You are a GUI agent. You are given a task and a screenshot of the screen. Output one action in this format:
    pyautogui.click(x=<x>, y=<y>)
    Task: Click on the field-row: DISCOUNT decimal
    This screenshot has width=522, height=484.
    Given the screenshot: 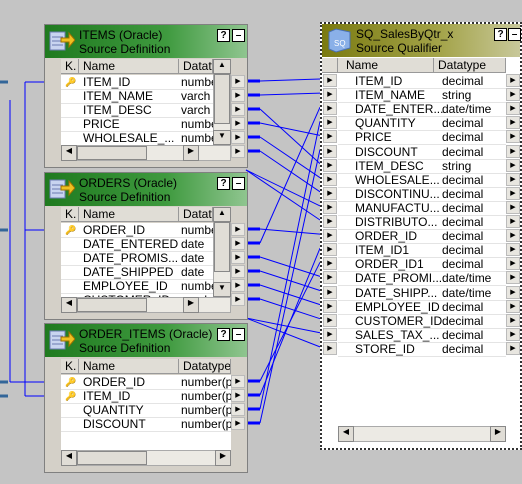 What is the action you would take?
    pyautogui.click(x=422, y=152)
    